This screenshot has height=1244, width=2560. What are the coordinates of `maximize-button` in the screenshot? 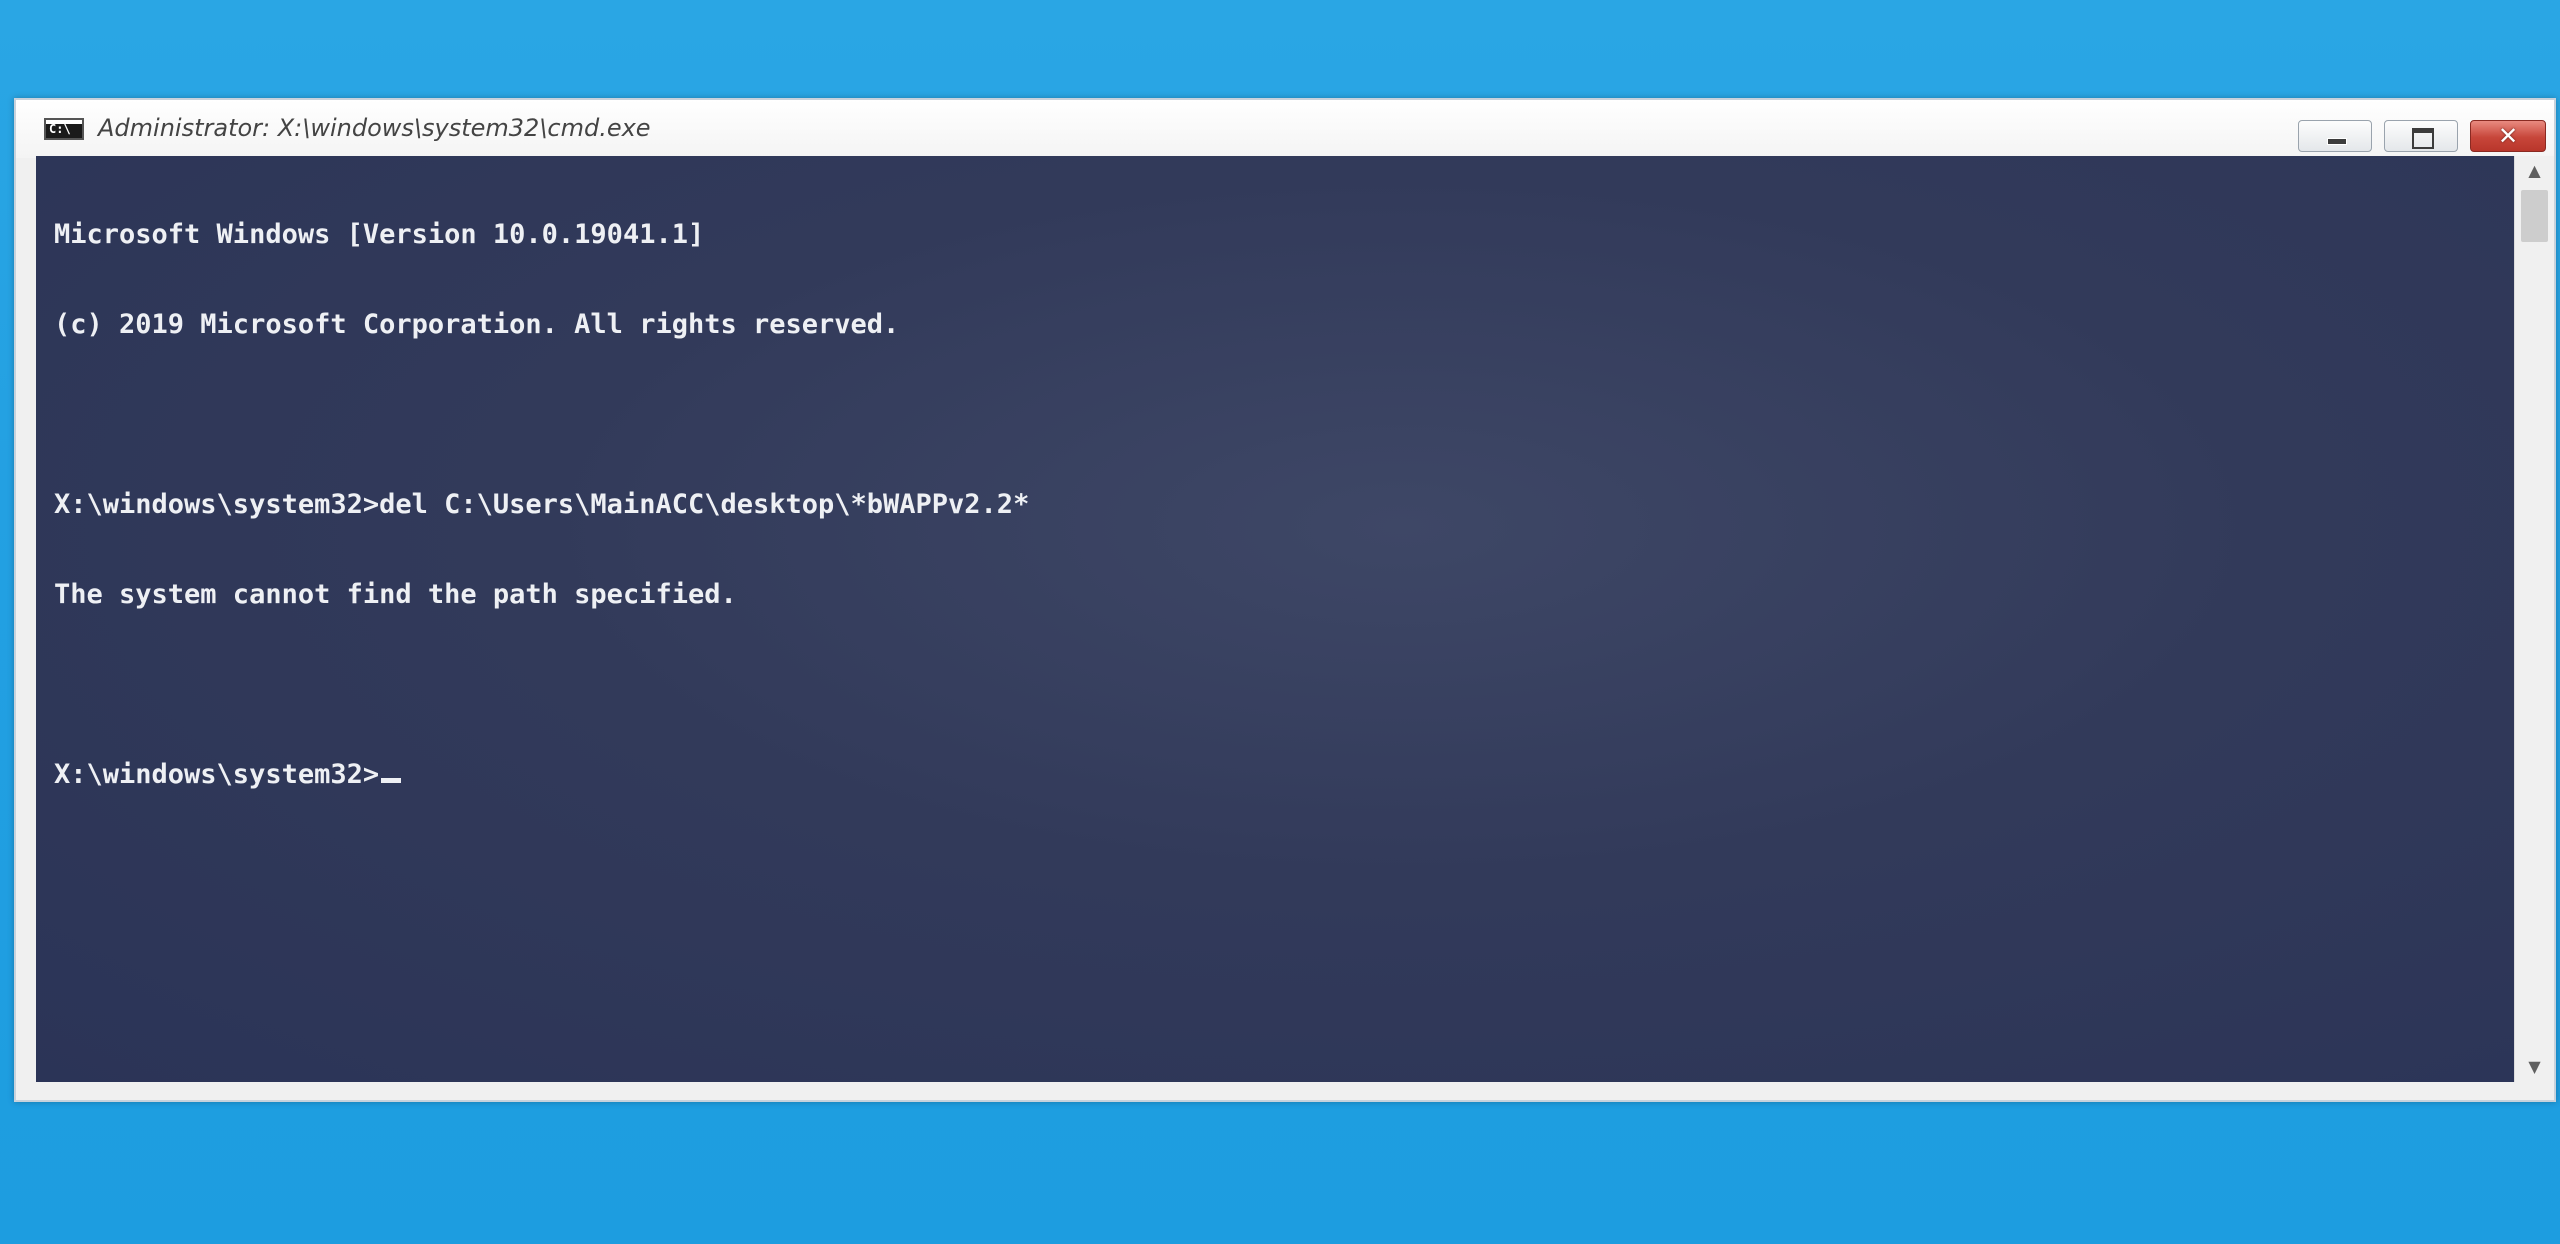 It's located at (2421, 136).